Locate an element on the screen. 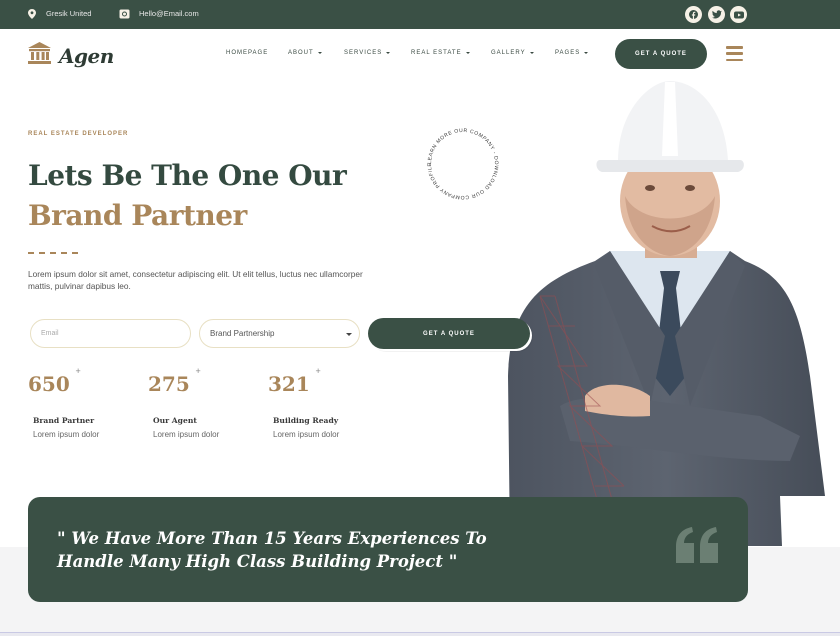  map-pin-icon is located at coordinates (31, 13).